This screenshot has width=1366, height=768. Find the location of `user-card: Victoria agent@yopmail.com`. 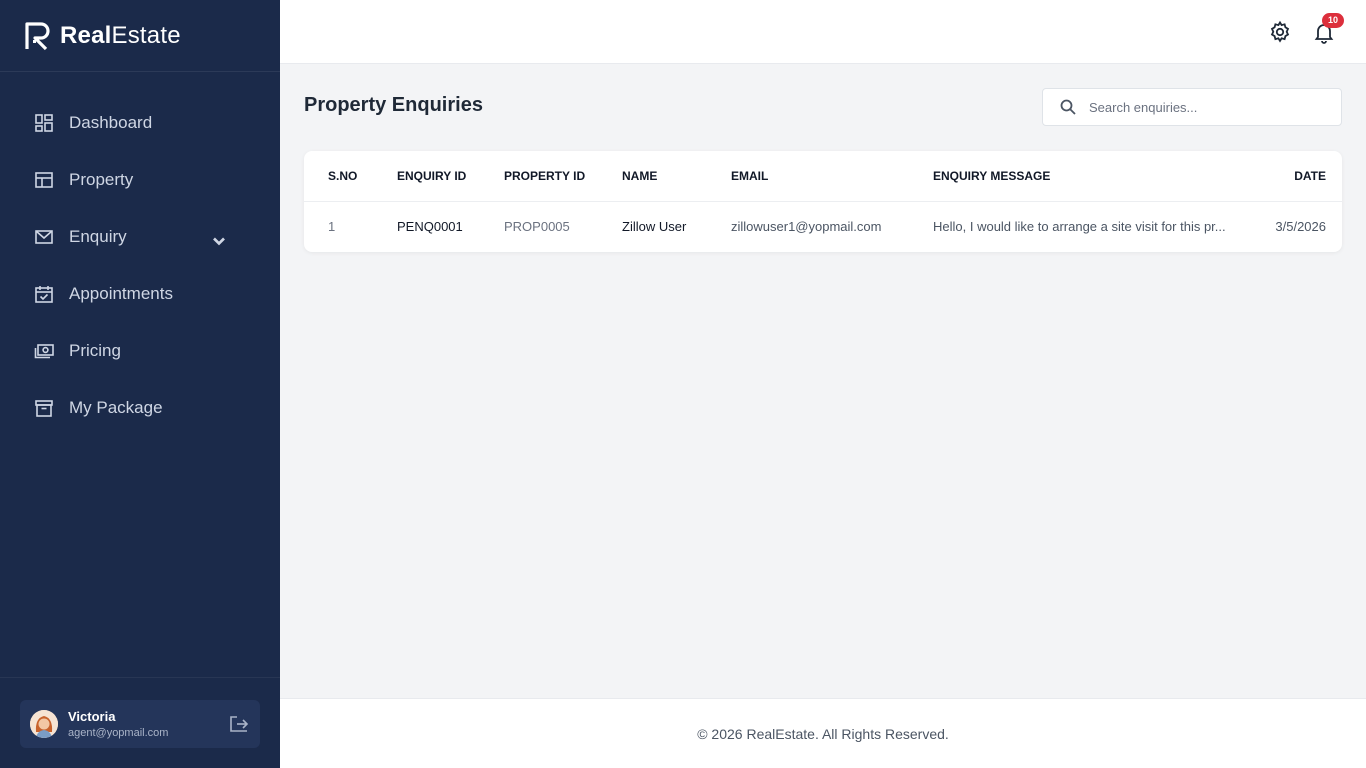

user-card: Victoria agent@yopmail.com is located at coordinates (140, 724).